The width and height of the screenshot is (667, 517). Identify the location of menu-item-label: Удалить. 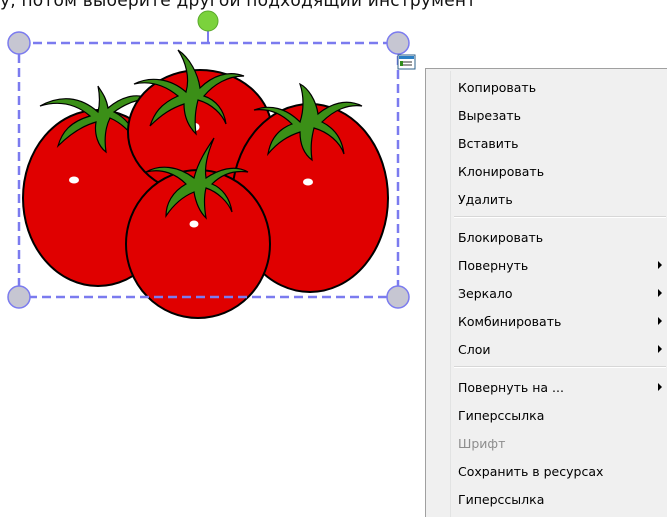
(485, 199).